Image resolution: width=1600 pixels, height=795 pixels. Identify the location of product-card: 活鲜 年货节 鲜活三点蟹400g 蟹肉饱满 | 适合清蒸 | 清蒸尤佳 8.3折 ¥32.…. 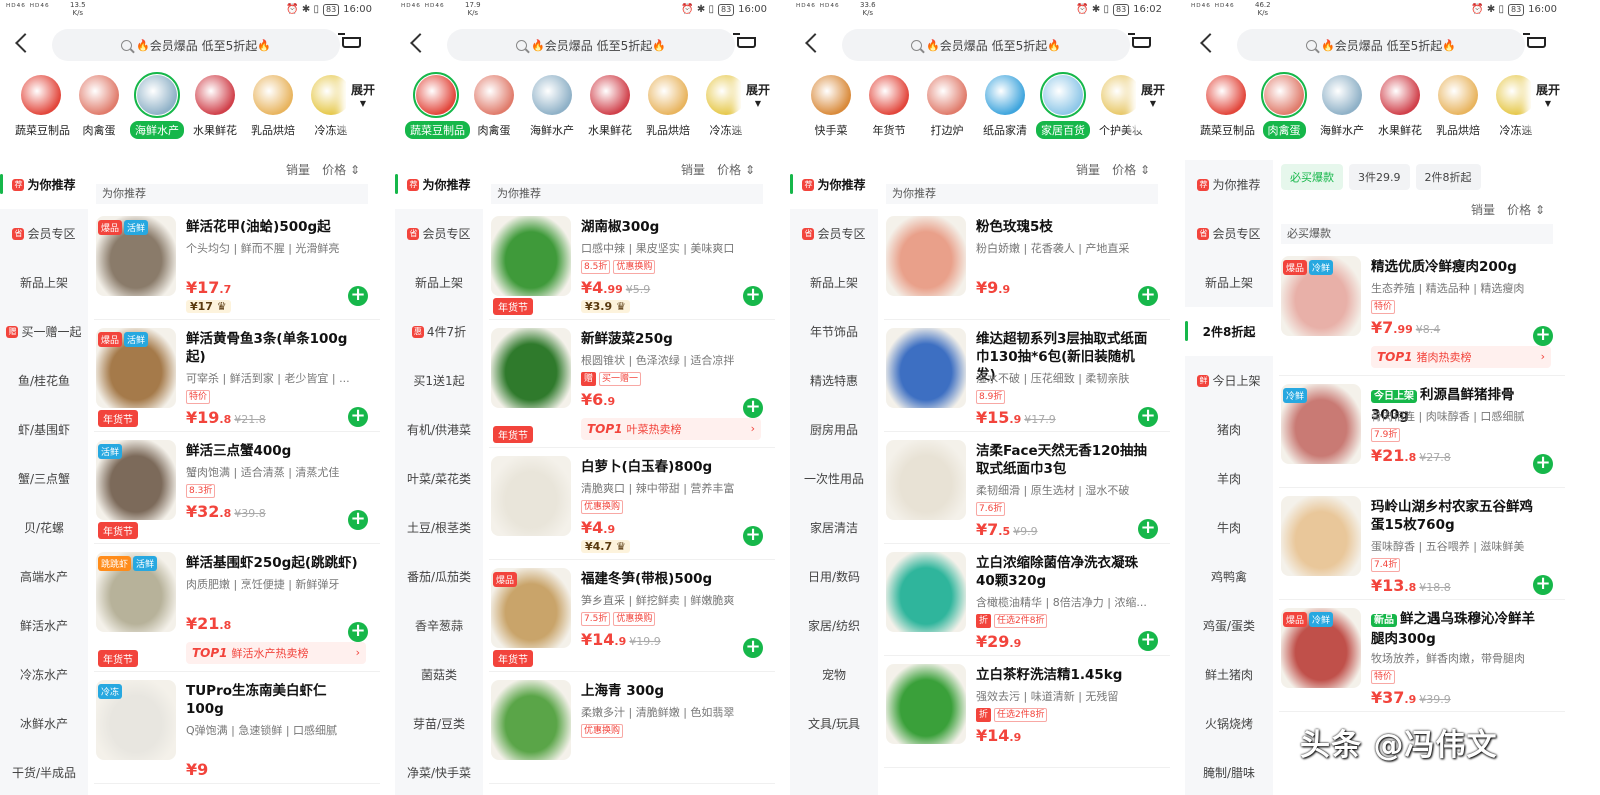
(237, 488).